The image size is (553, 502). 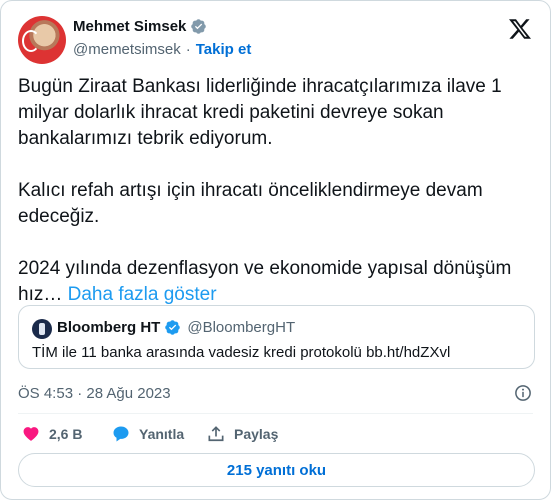 What do you see at coordinates (224, 49) in the screenshot?
I see `follow-button: Takip et` at bounding box center [224, 49].